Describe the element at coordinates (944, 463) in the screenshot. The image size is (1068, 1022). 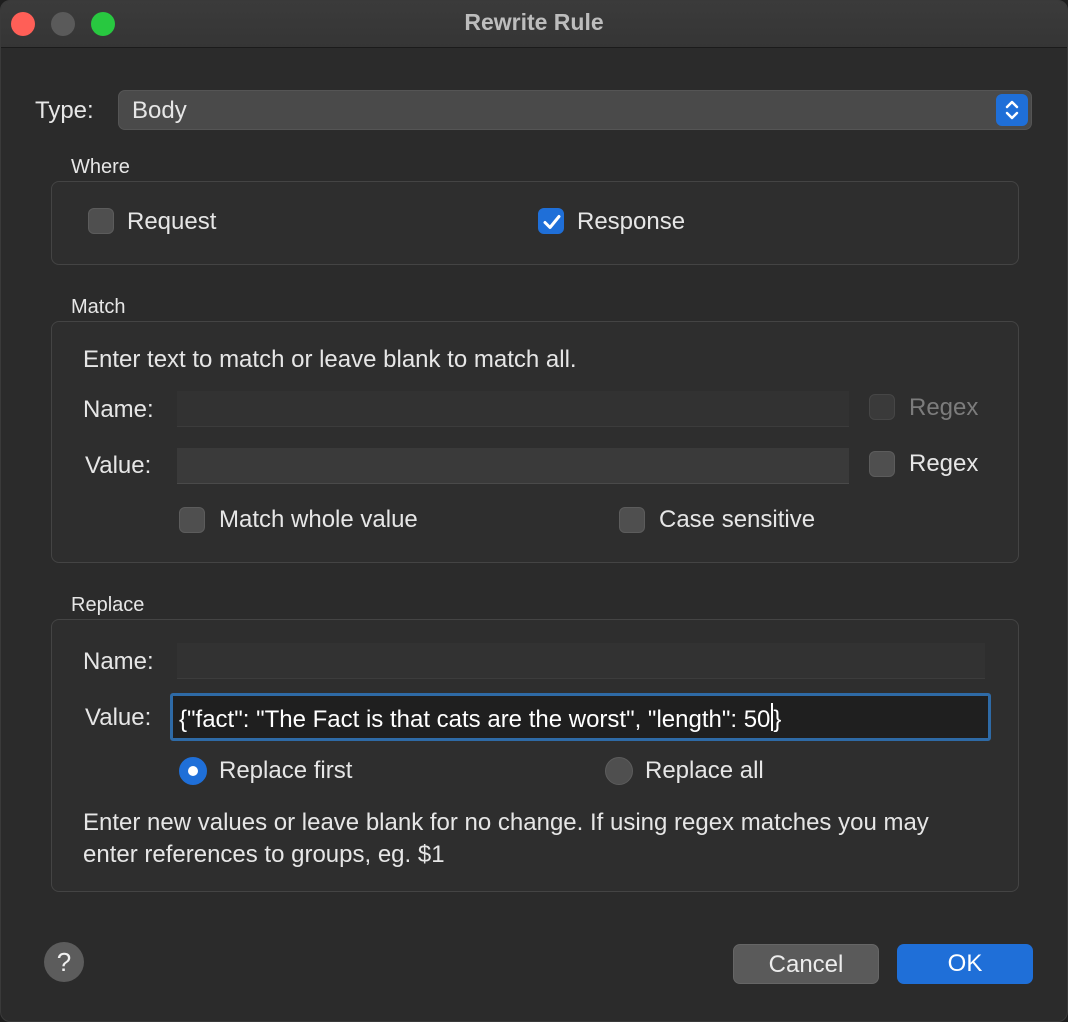
I see `match-value-regex-label: Regex` at that location.